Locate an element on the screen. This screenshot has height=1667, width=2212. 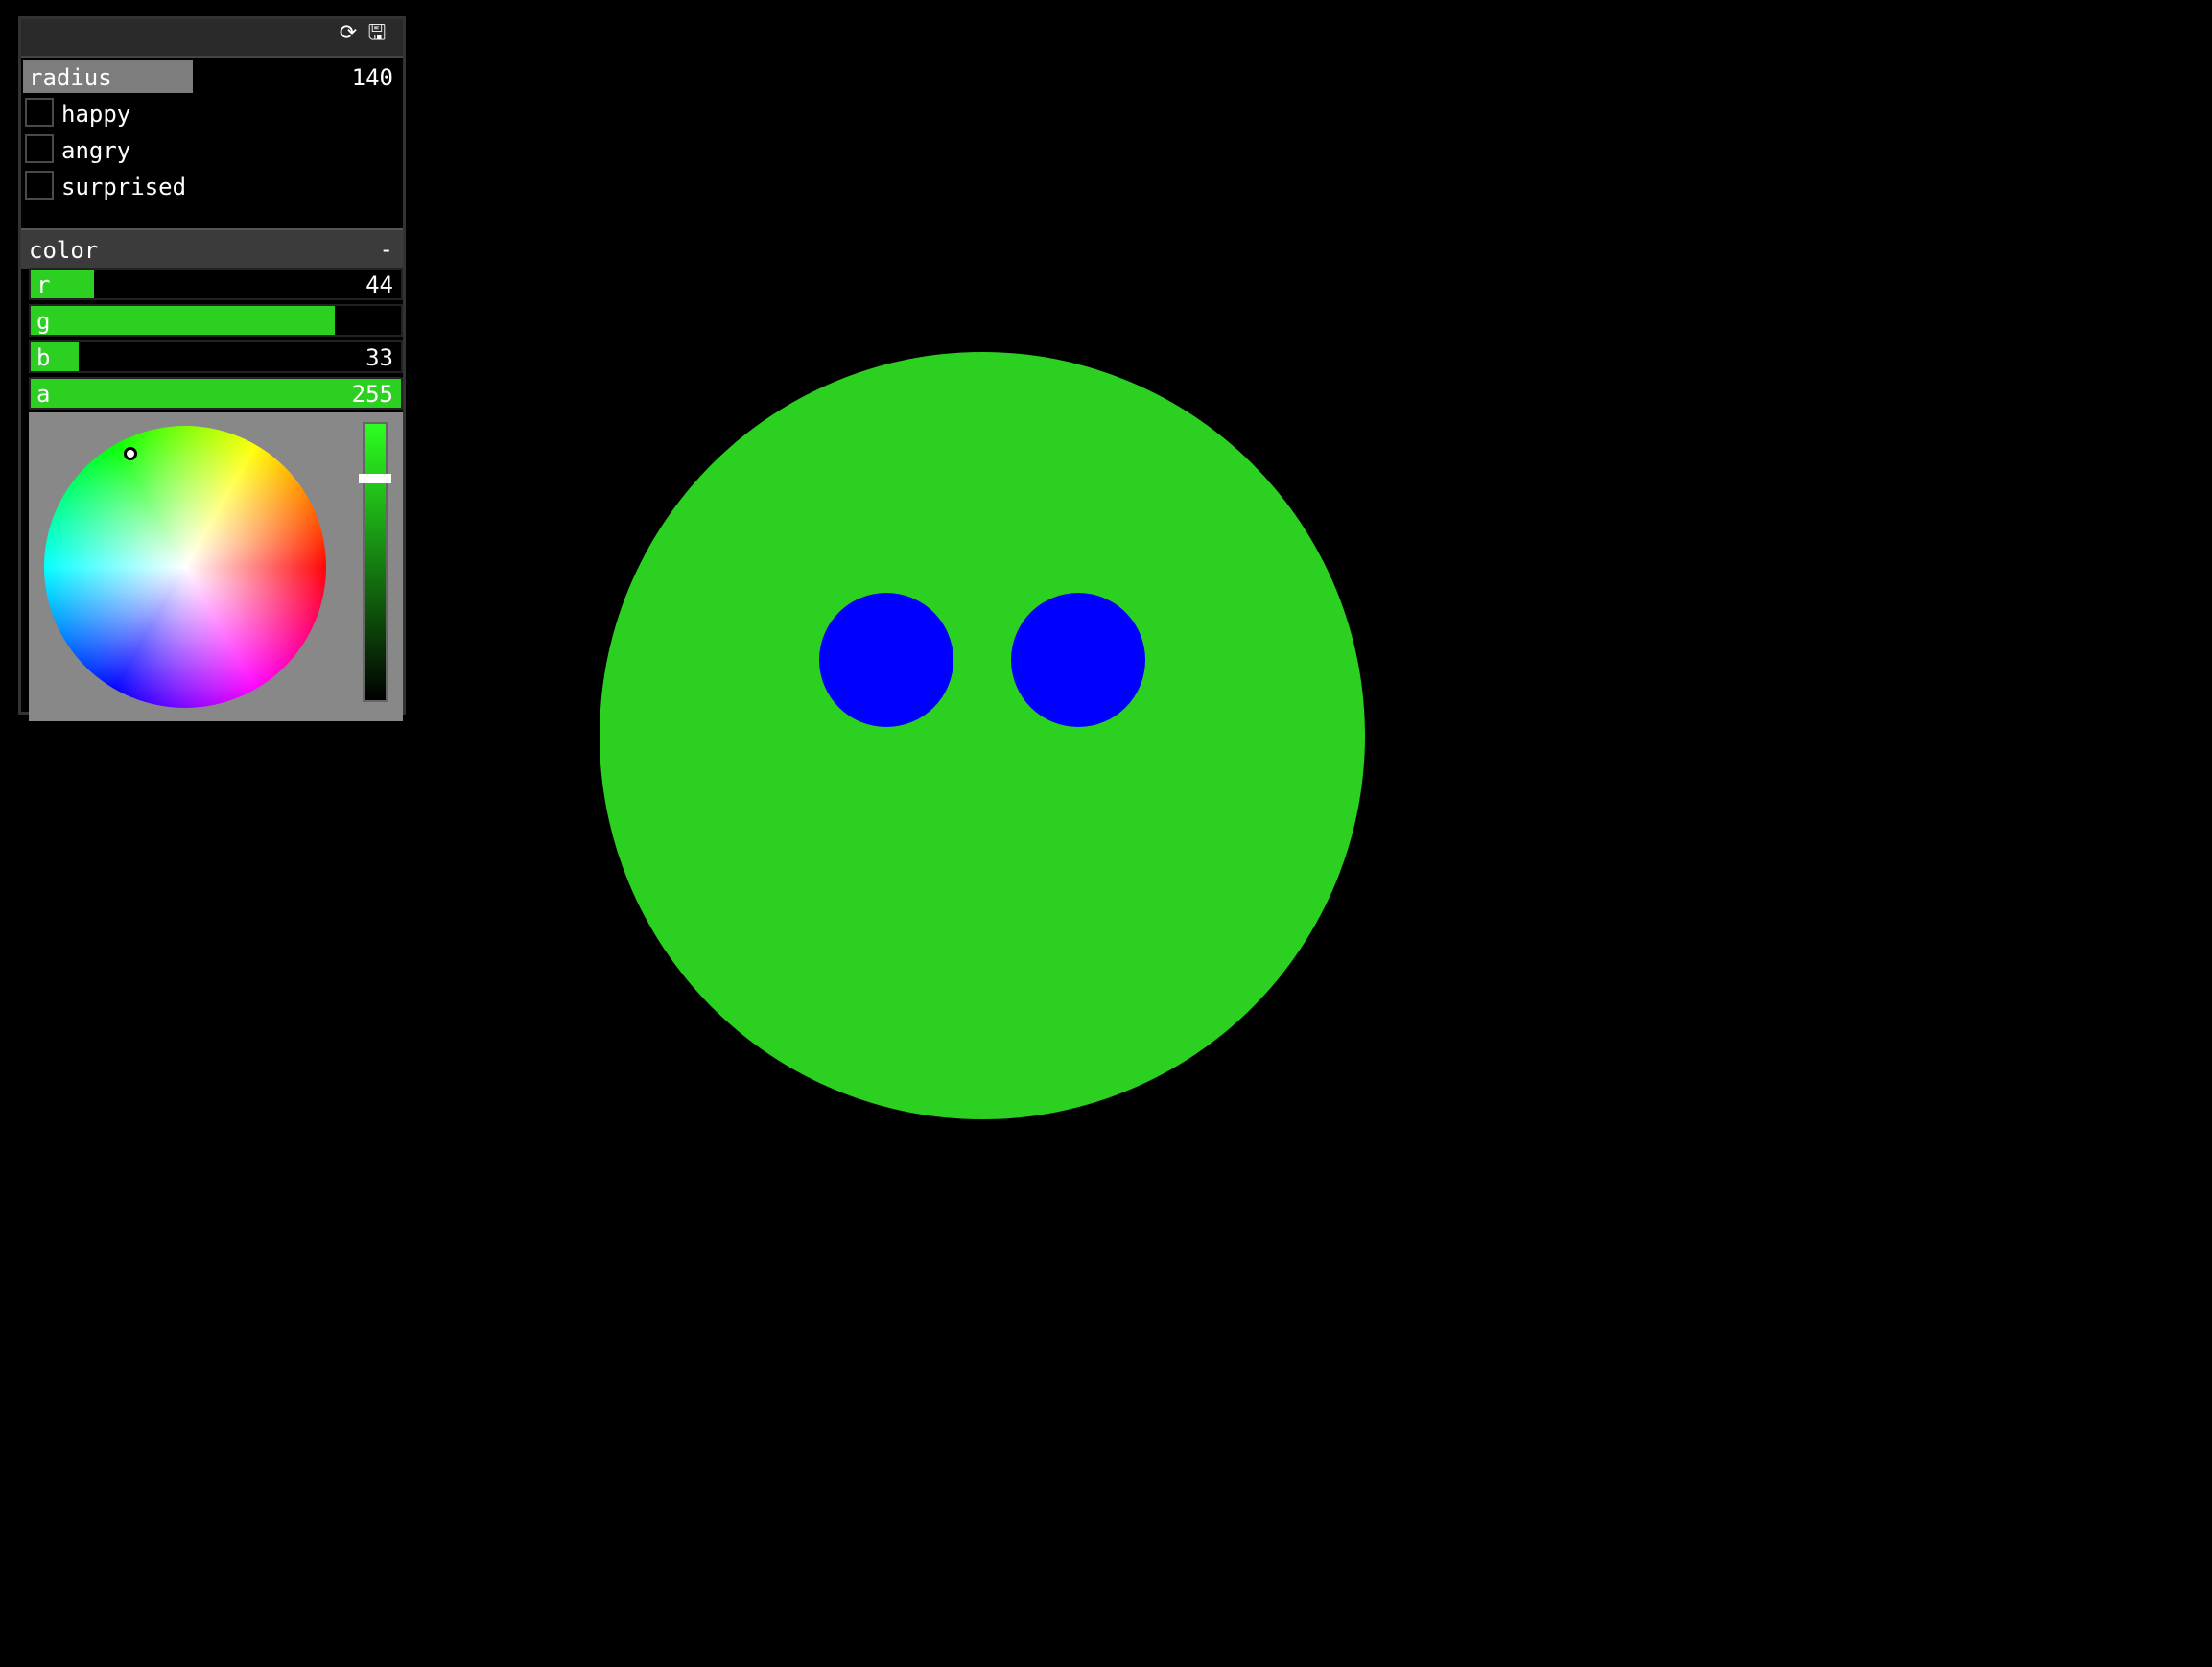
surprised-label: surprised is located at coordinates (124, 187).